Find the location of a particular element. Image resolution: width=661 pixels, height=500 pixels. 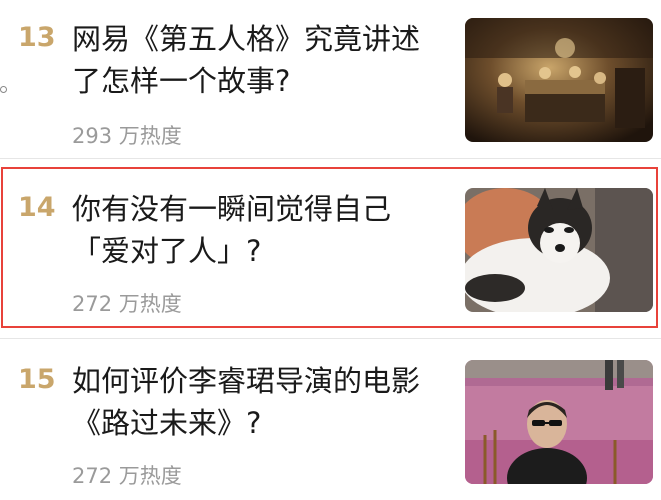

title-line-2: 「爱对了人」? is located at coordinates (167, 251).